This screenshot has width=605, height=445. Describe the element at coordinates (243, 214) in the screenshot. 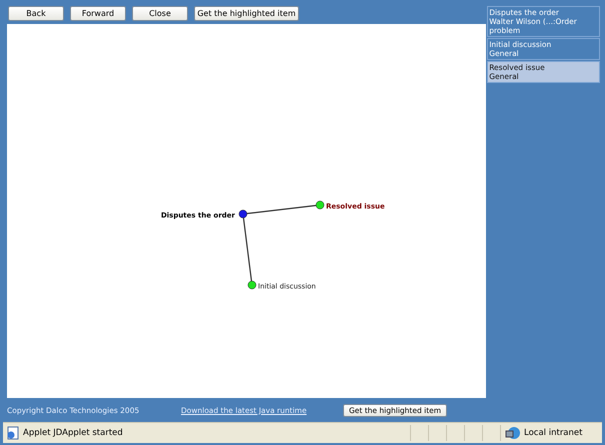

I see `root-node` at that location.